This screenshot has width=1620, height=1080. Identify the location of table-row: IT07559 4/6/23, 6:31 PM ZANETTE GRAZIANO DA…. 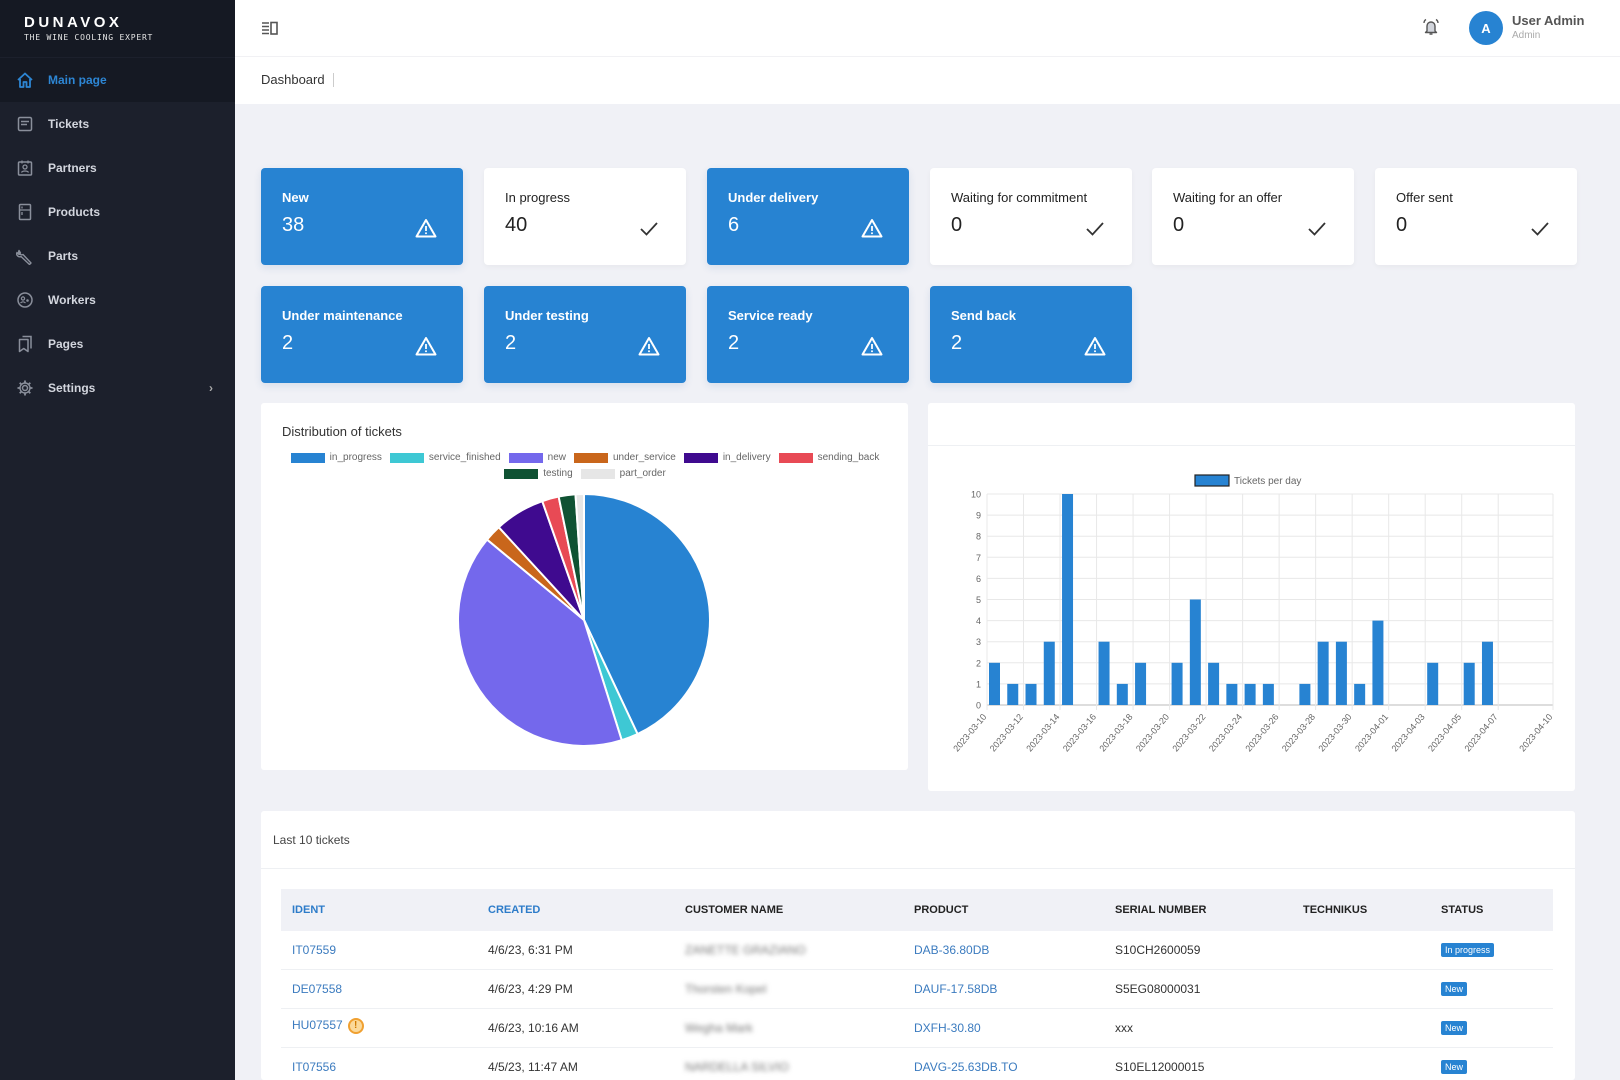
(917, 950).